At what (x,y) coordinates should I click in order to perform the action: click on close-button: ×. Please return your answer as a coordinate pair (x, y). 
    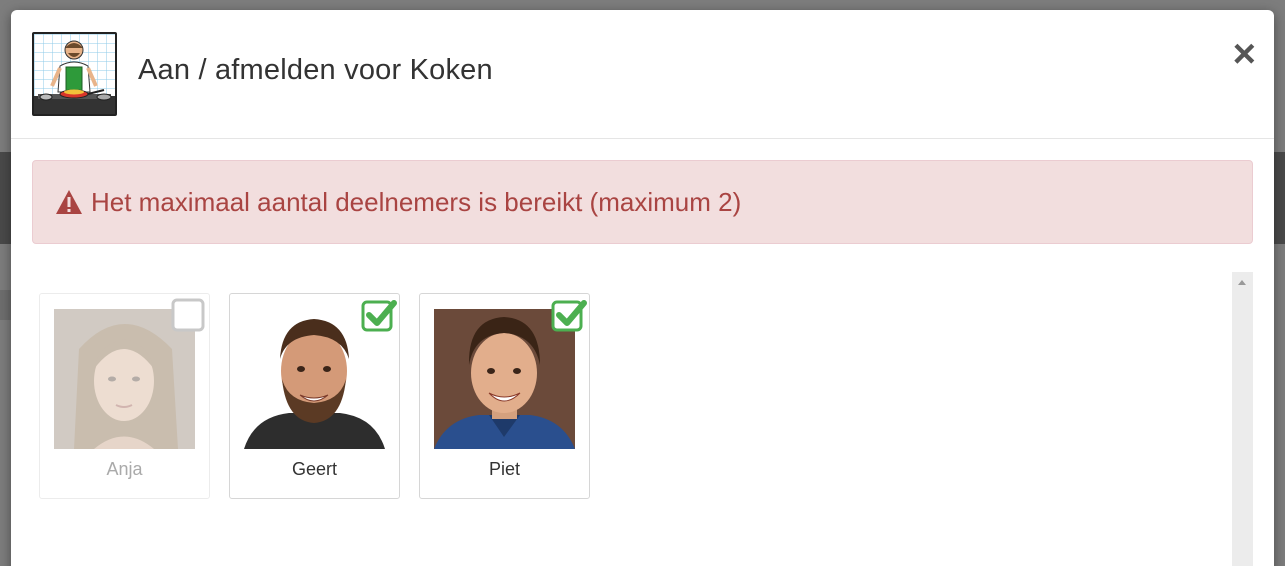
    Looking at the image, I should click on (1244, 54).